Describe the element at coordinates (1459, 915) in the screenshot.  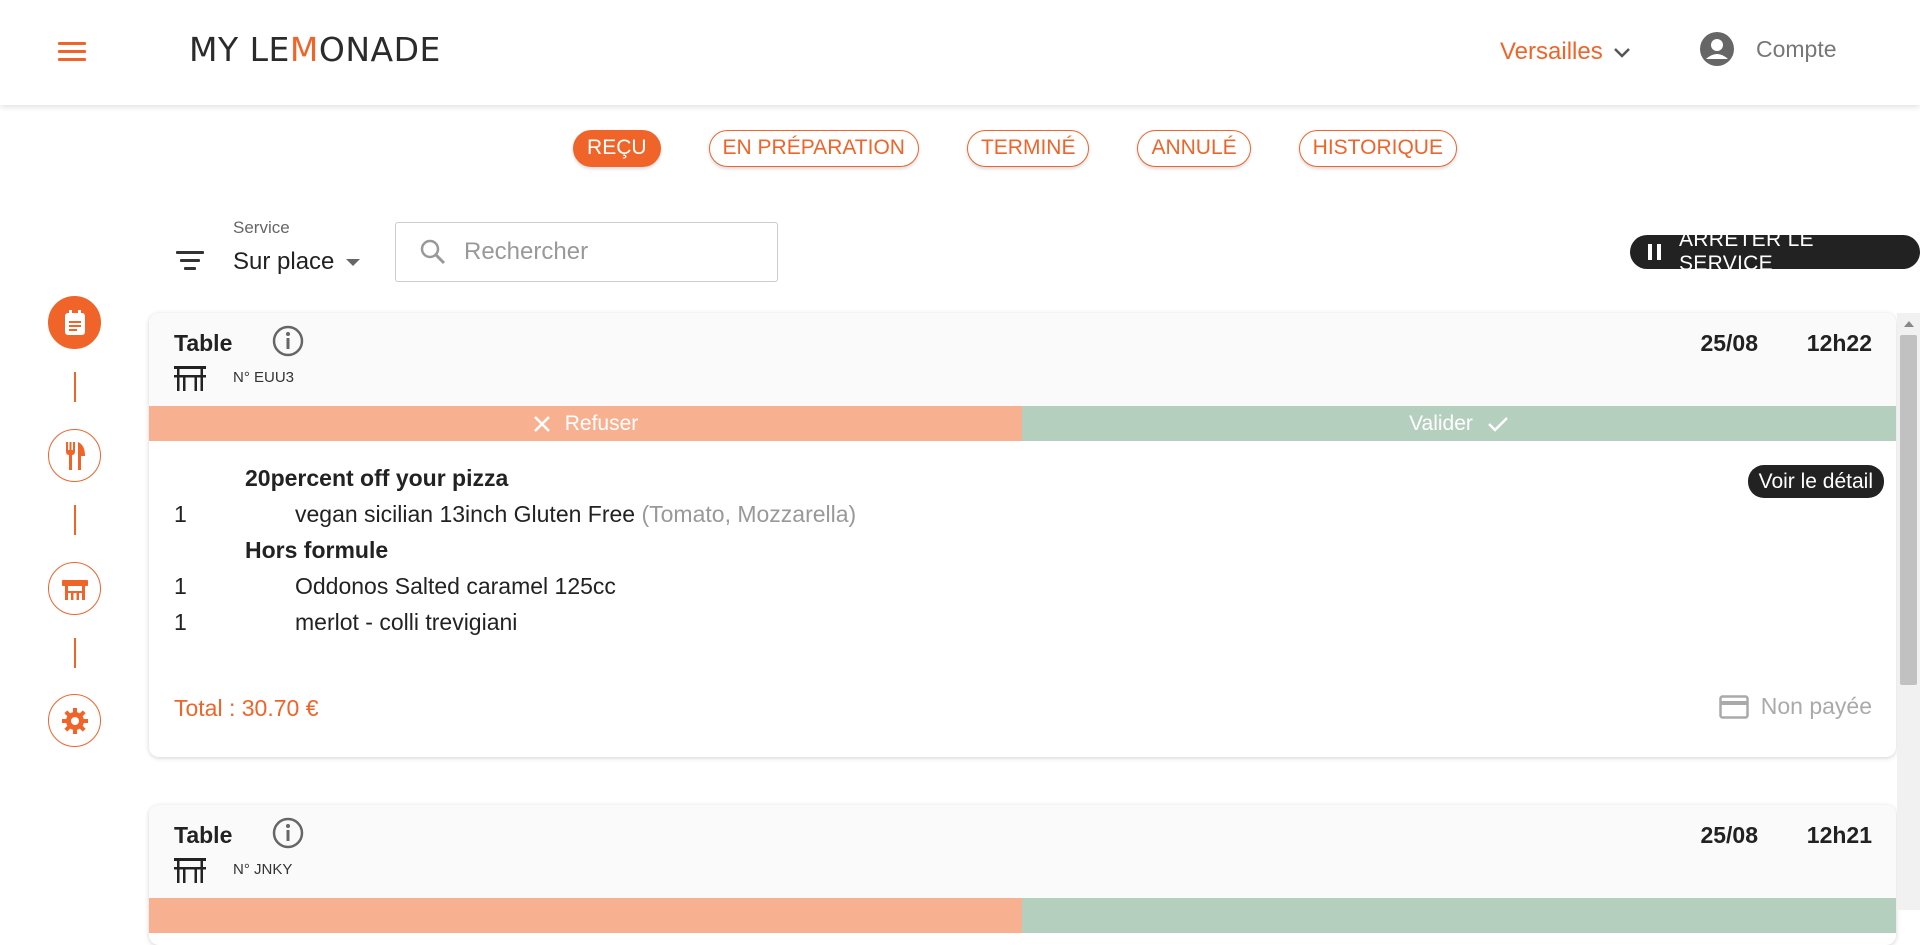
I see `validate-button` at that location.